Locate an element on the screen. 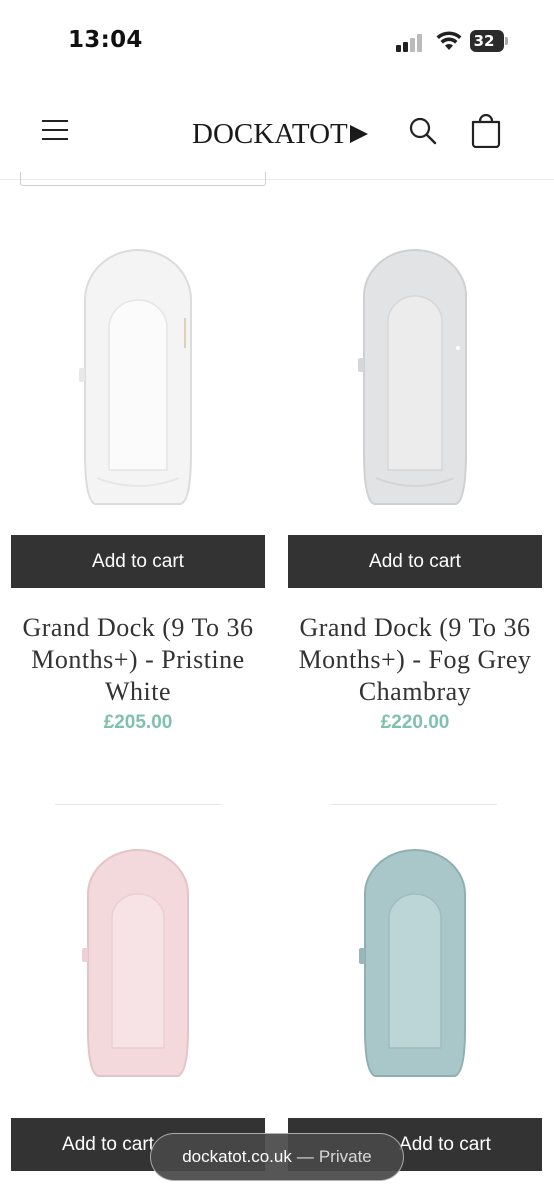  status-time: 13:04 is located at coordinates (105, 40).